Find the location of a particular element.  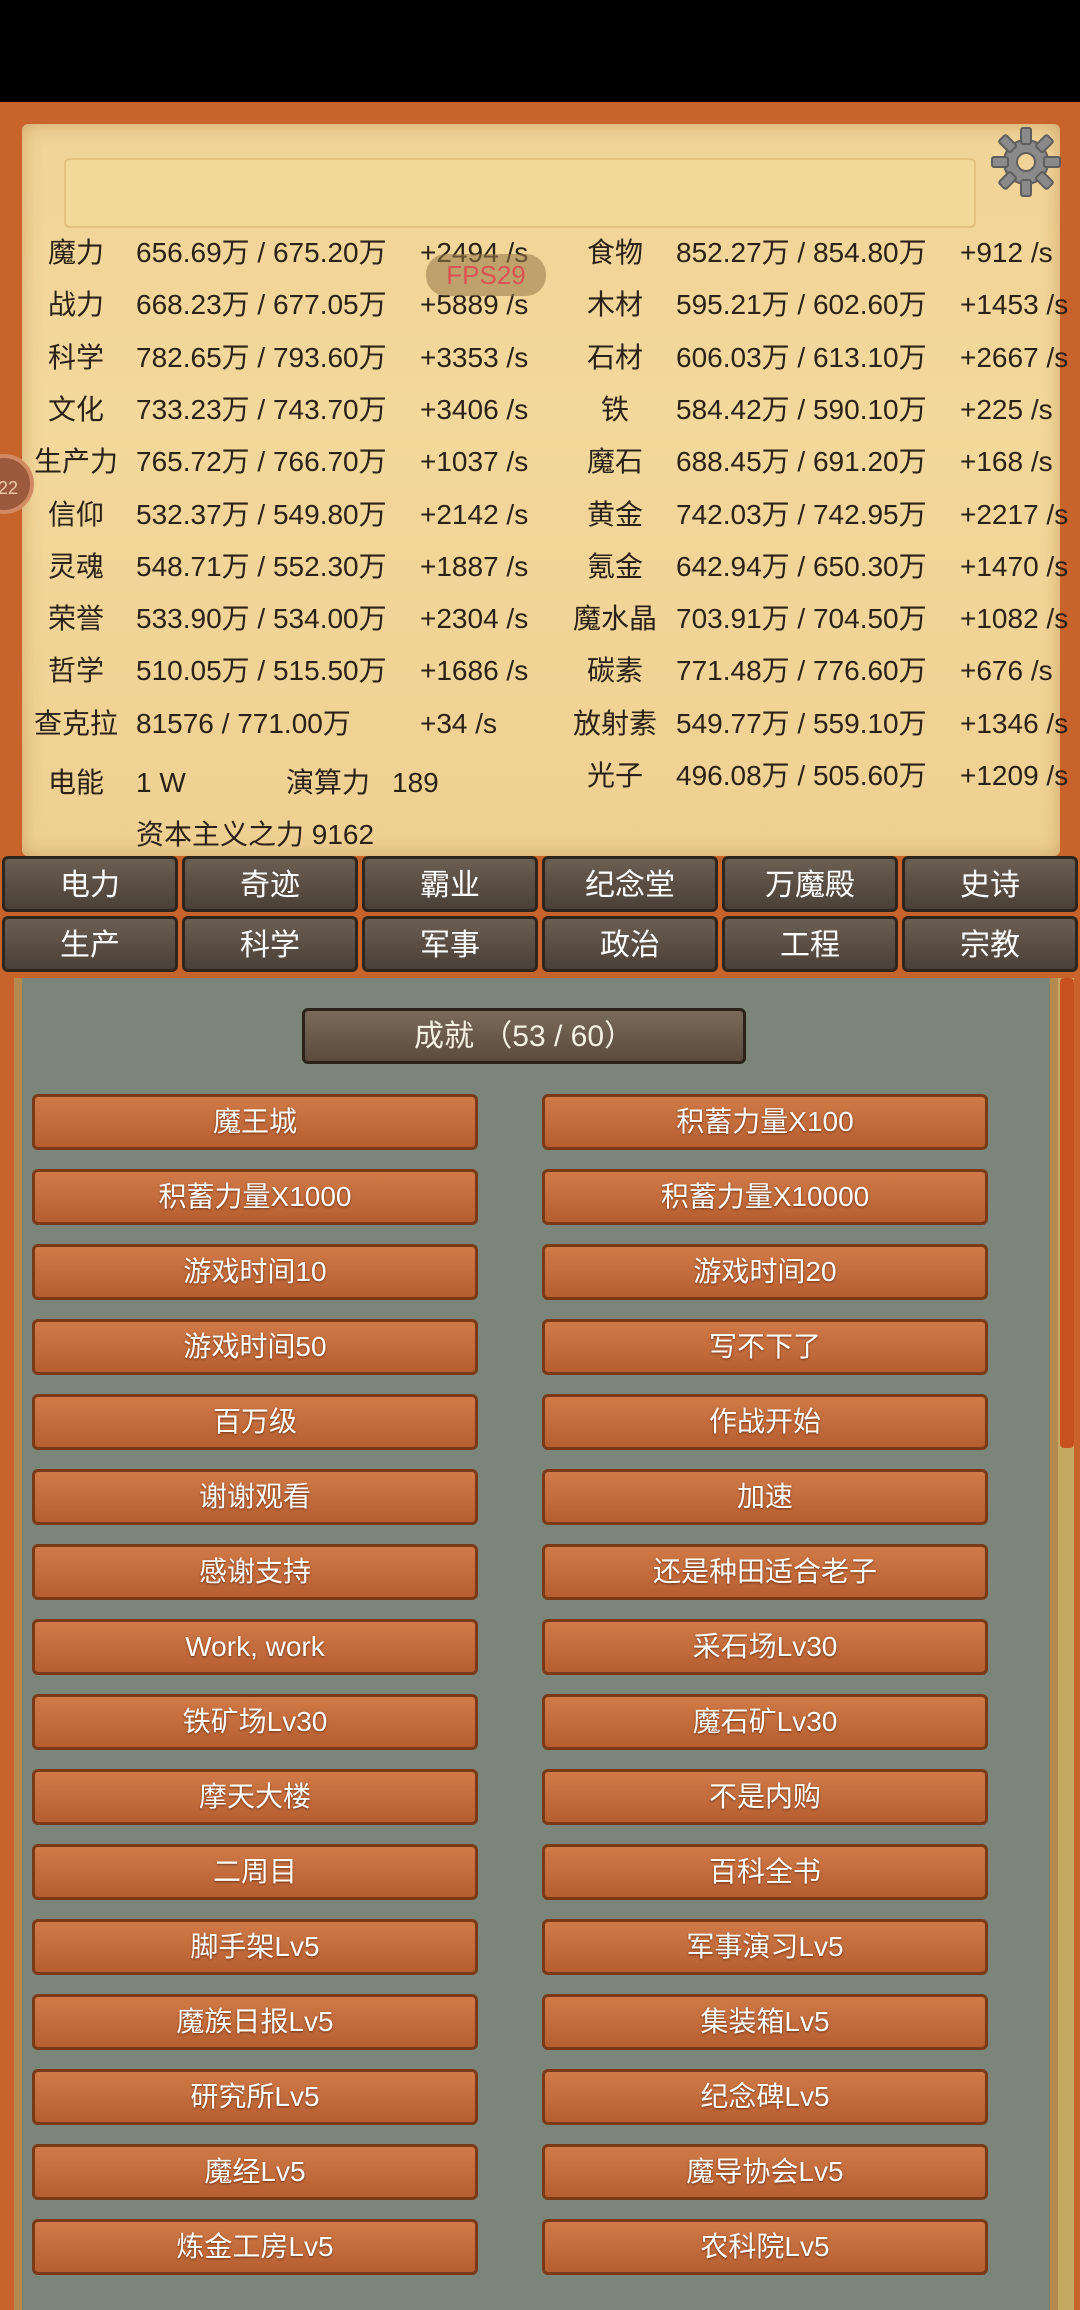

achievement-button: 农科院Lv5 is located at coordinates (765, 2247).